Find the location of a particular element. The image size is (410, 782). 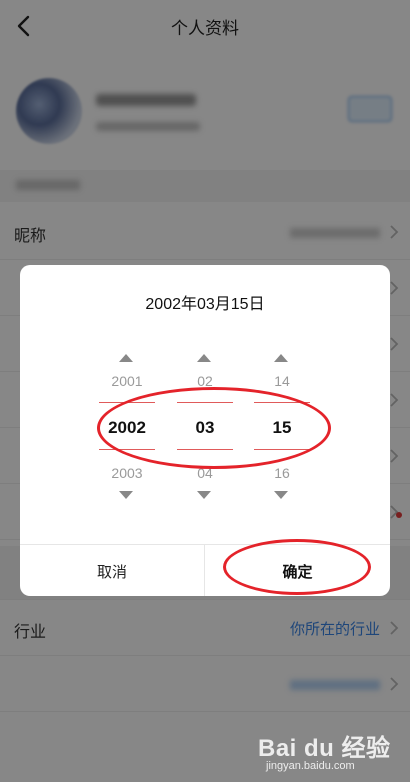

day-prev: 14 is located at coordinates (282, 381).